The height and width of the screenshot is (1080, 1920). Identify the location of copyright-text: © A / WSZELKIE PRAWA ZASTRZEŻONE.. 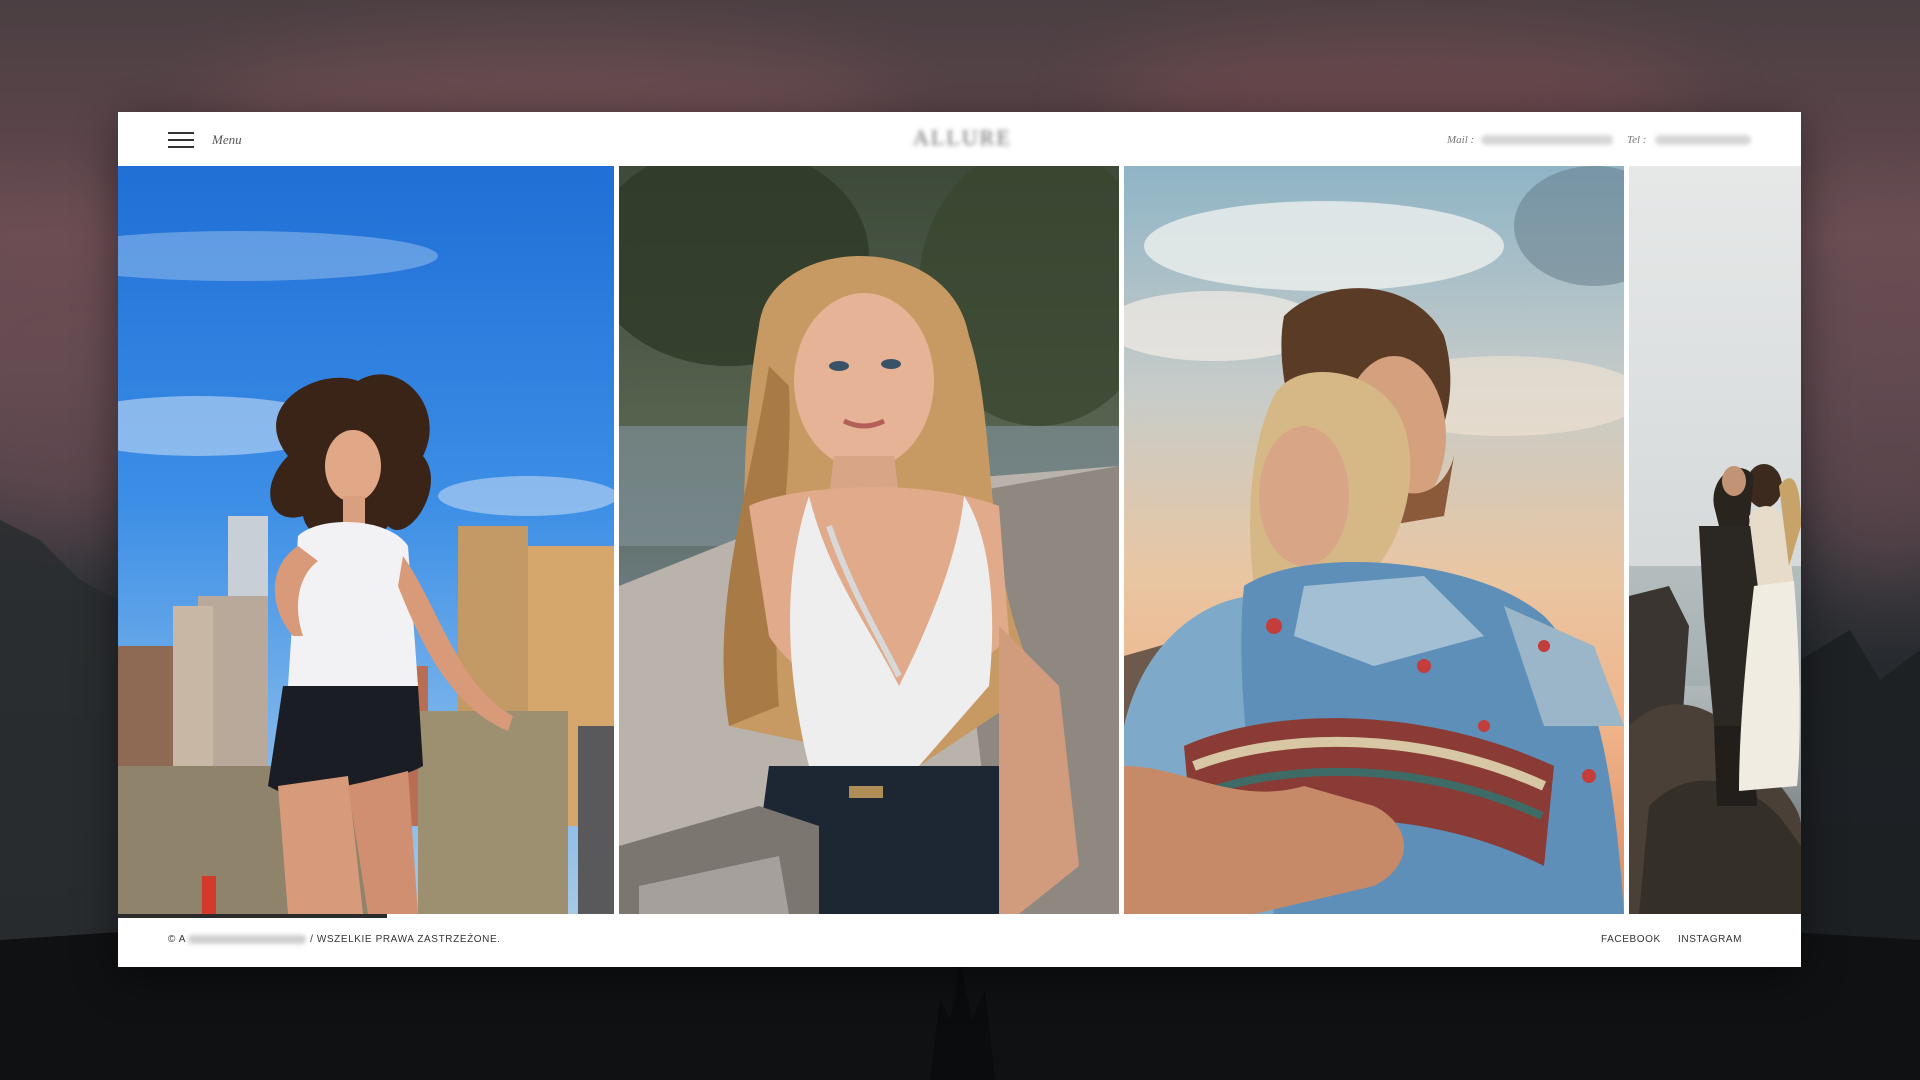
(334, 940).